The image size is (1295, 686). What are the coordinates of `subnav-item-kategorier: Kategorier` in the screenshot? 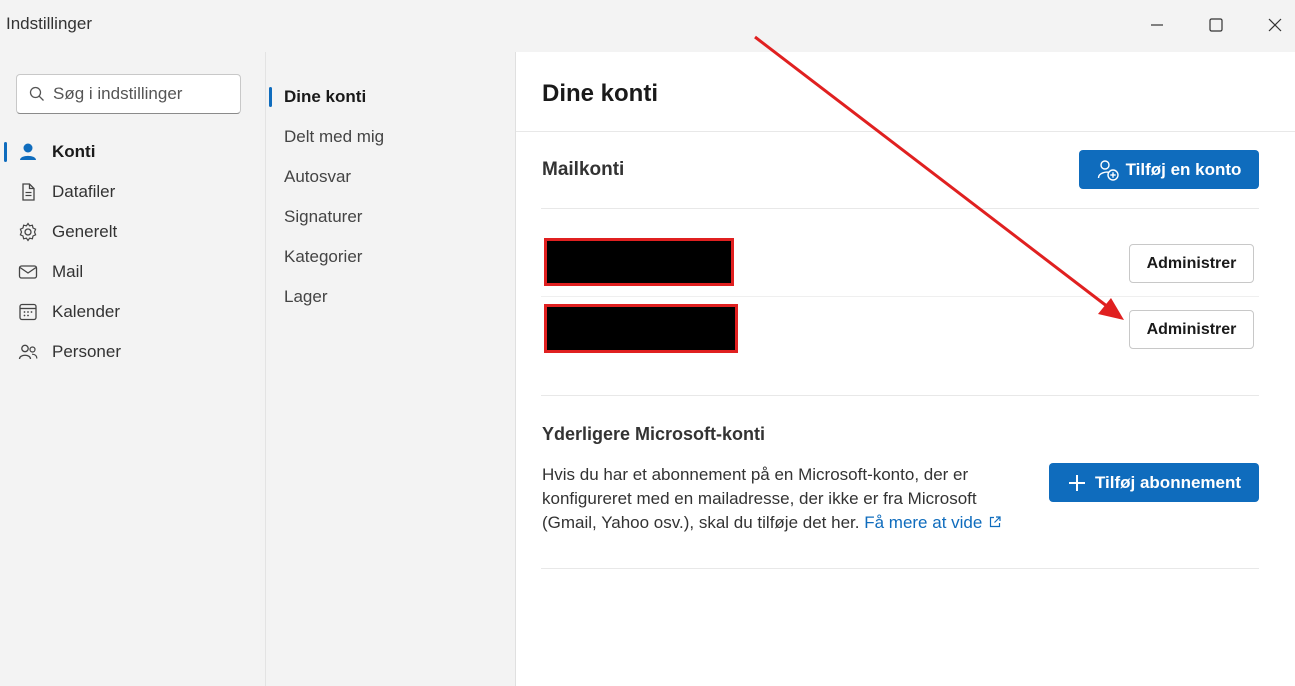 It's located at (390, 257).